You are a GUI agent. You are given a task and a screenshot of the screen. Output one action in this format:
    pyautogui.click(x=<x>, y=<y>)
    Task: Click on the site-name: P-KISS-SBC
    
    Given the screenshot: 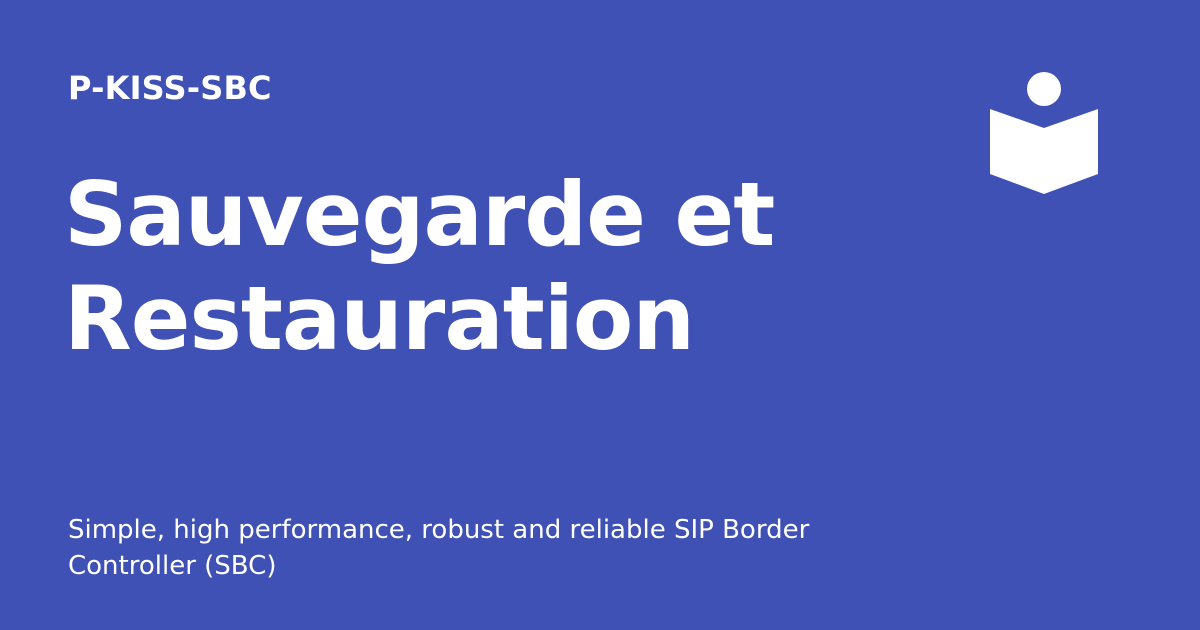 What is the action you would take?
    pyautogui.click(x=170, y=88)
    